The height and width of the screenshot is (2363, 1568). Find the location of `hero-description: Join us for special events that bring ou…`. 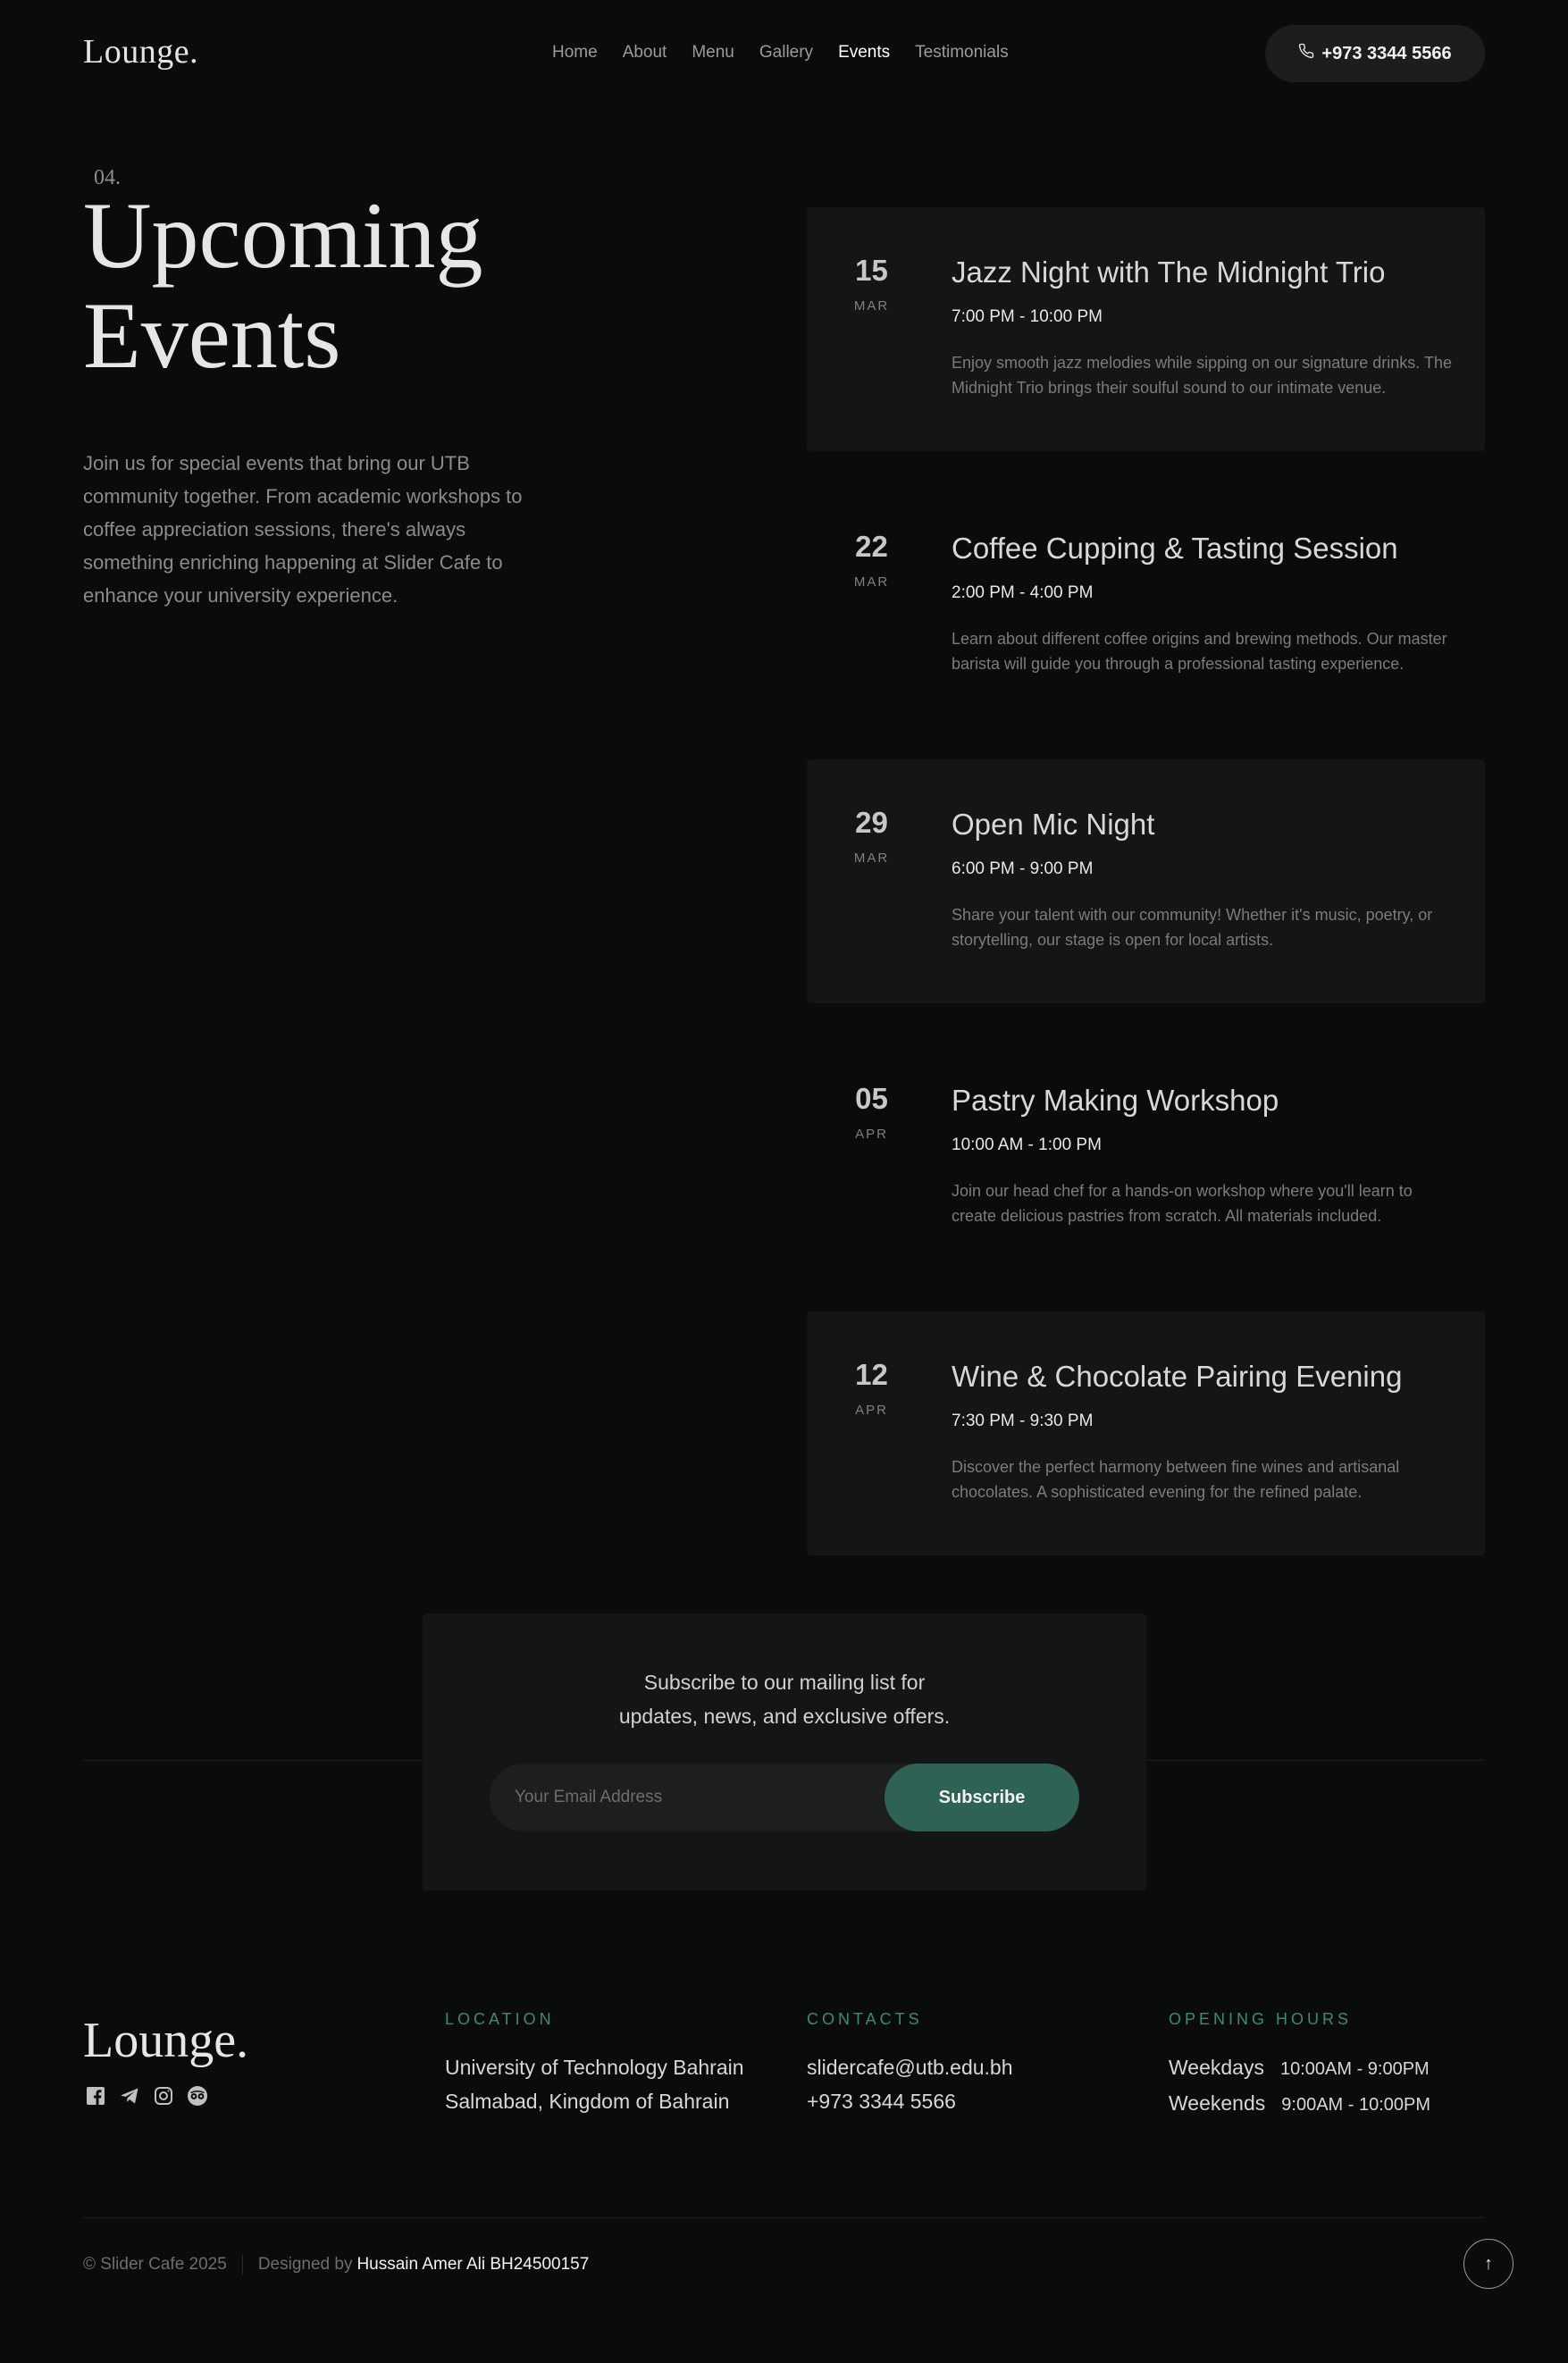

hero-description: Join us for special events that bring ou… is located at coordinates (303, 529).